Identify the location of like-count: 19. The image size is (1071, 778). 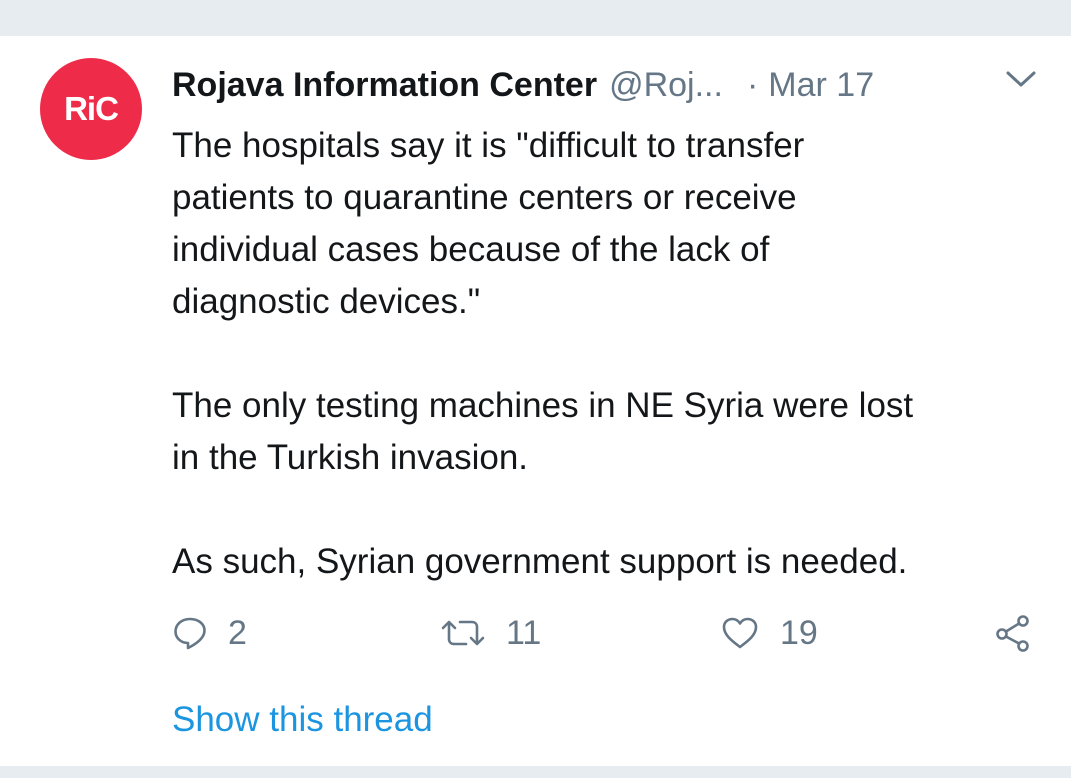
(799, 632).